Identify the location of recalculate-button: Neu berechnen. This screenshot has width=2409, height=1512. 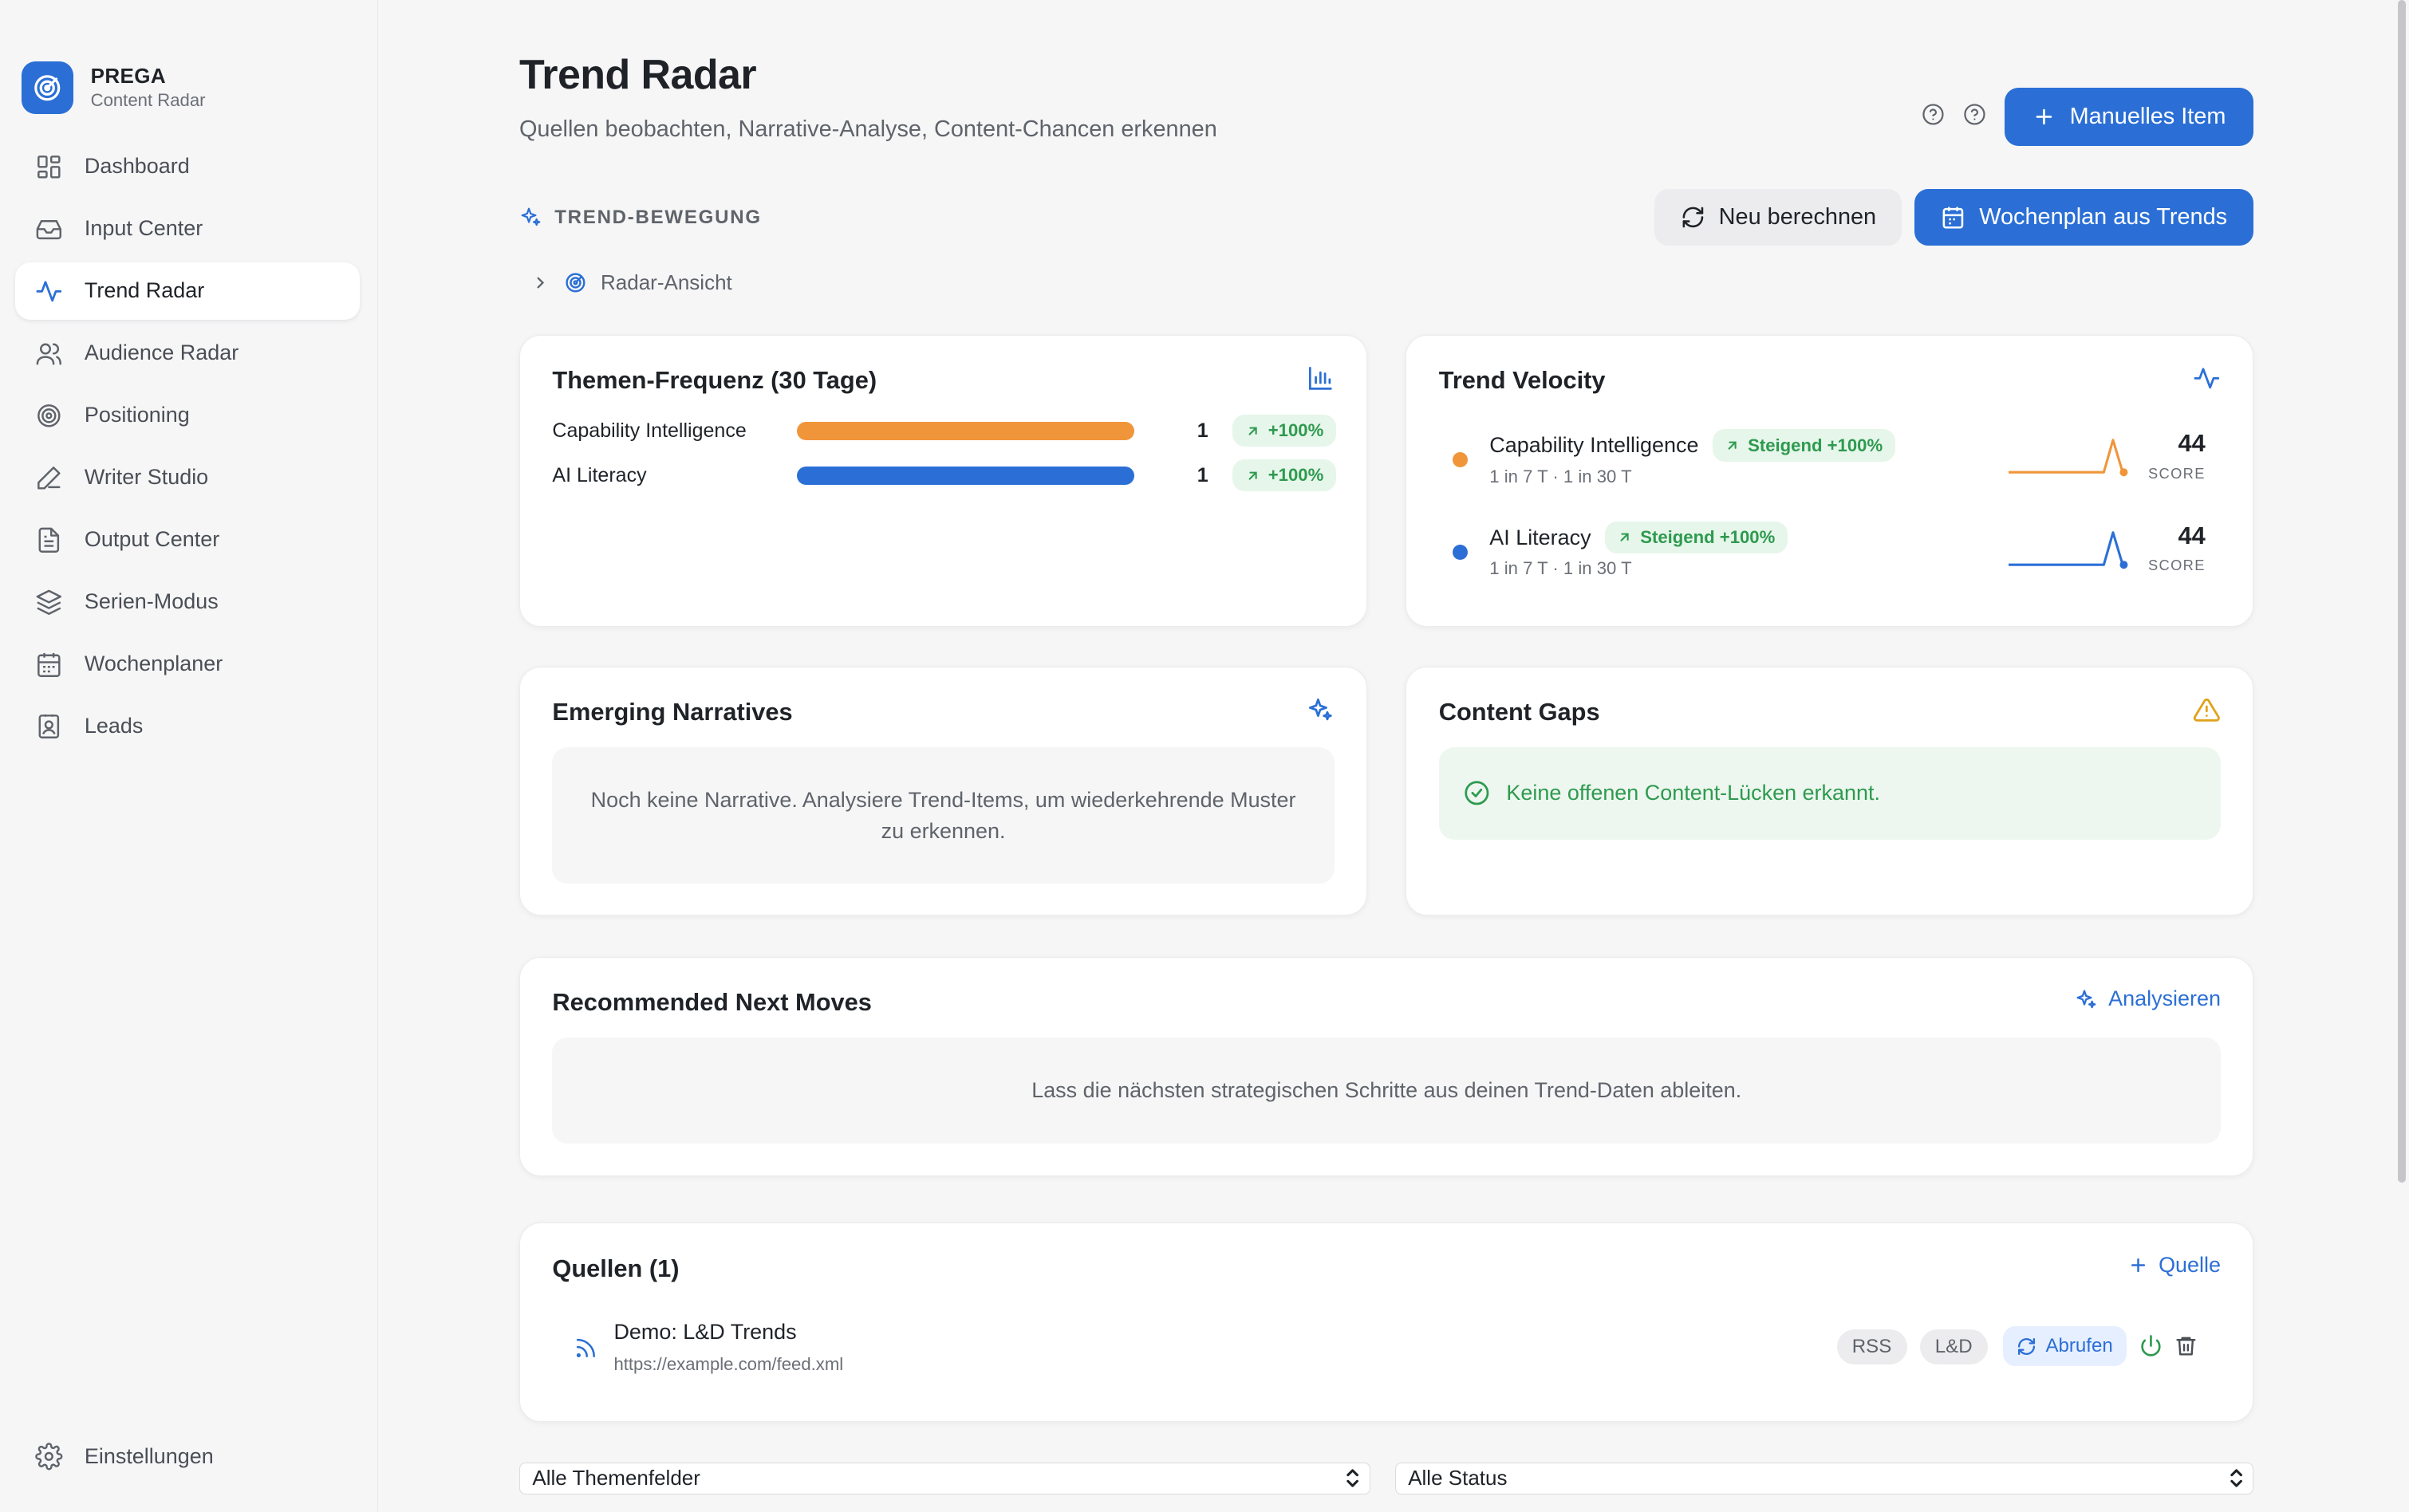
(1778, 217).